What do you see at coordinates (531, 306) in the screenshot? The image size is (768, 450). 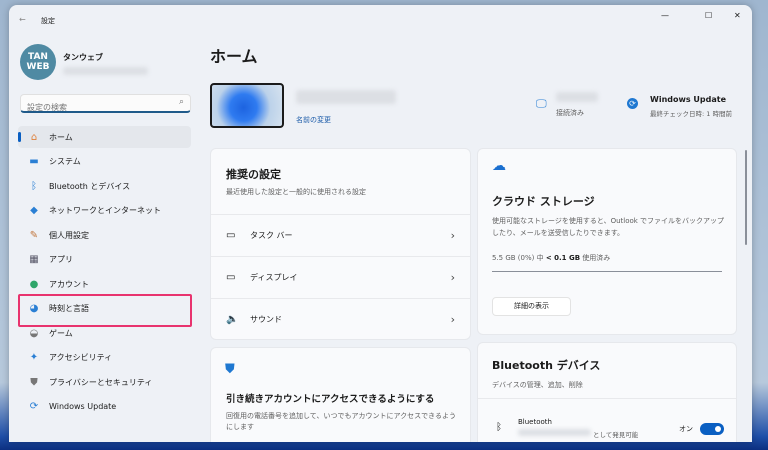 I see `view-details-button: 詳細の表示` at bounding box center [531, 306].